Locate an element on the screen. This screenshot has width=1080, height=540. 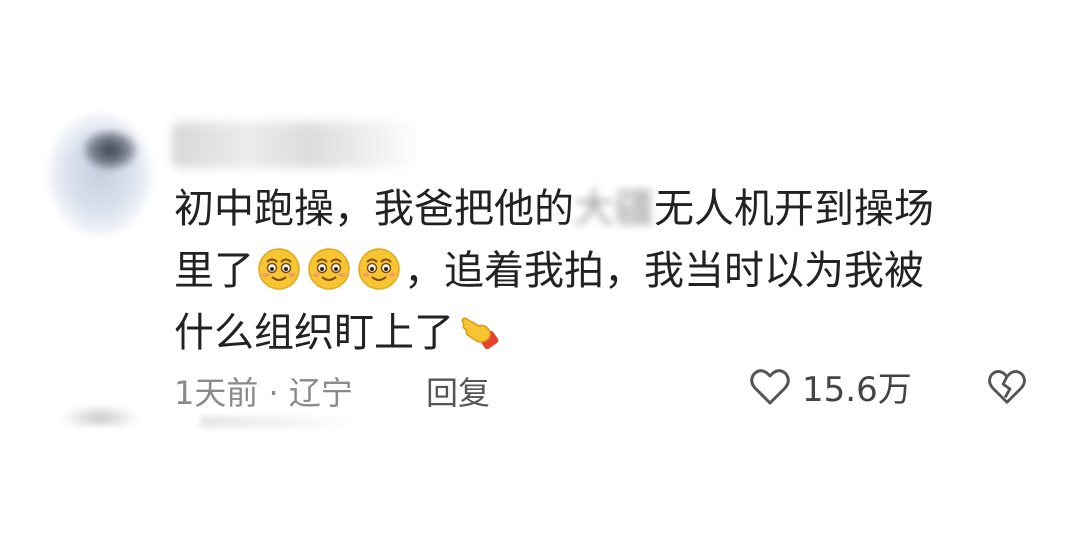
like-count: 15.6万 is located at coordinates (857, 390).